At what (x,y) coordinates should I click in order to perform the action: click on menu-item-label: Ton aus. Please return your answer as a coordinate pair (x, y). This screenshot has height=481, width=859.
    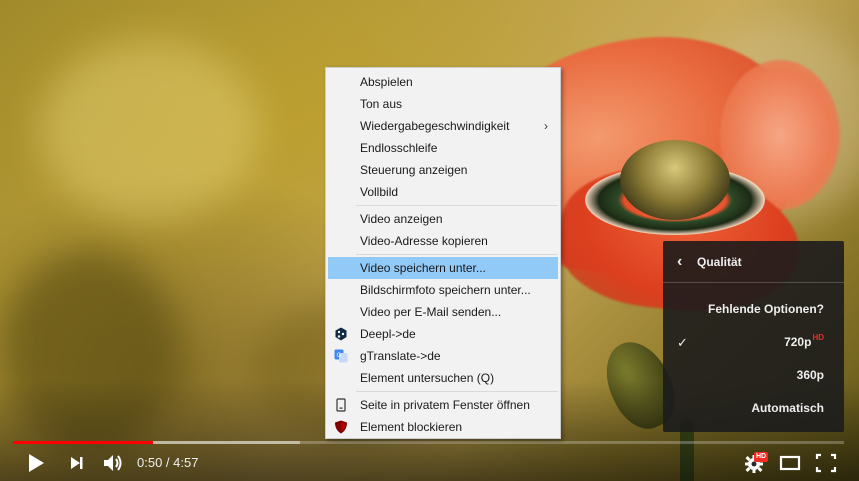
    Looking at the image, I should click on (381, 104).